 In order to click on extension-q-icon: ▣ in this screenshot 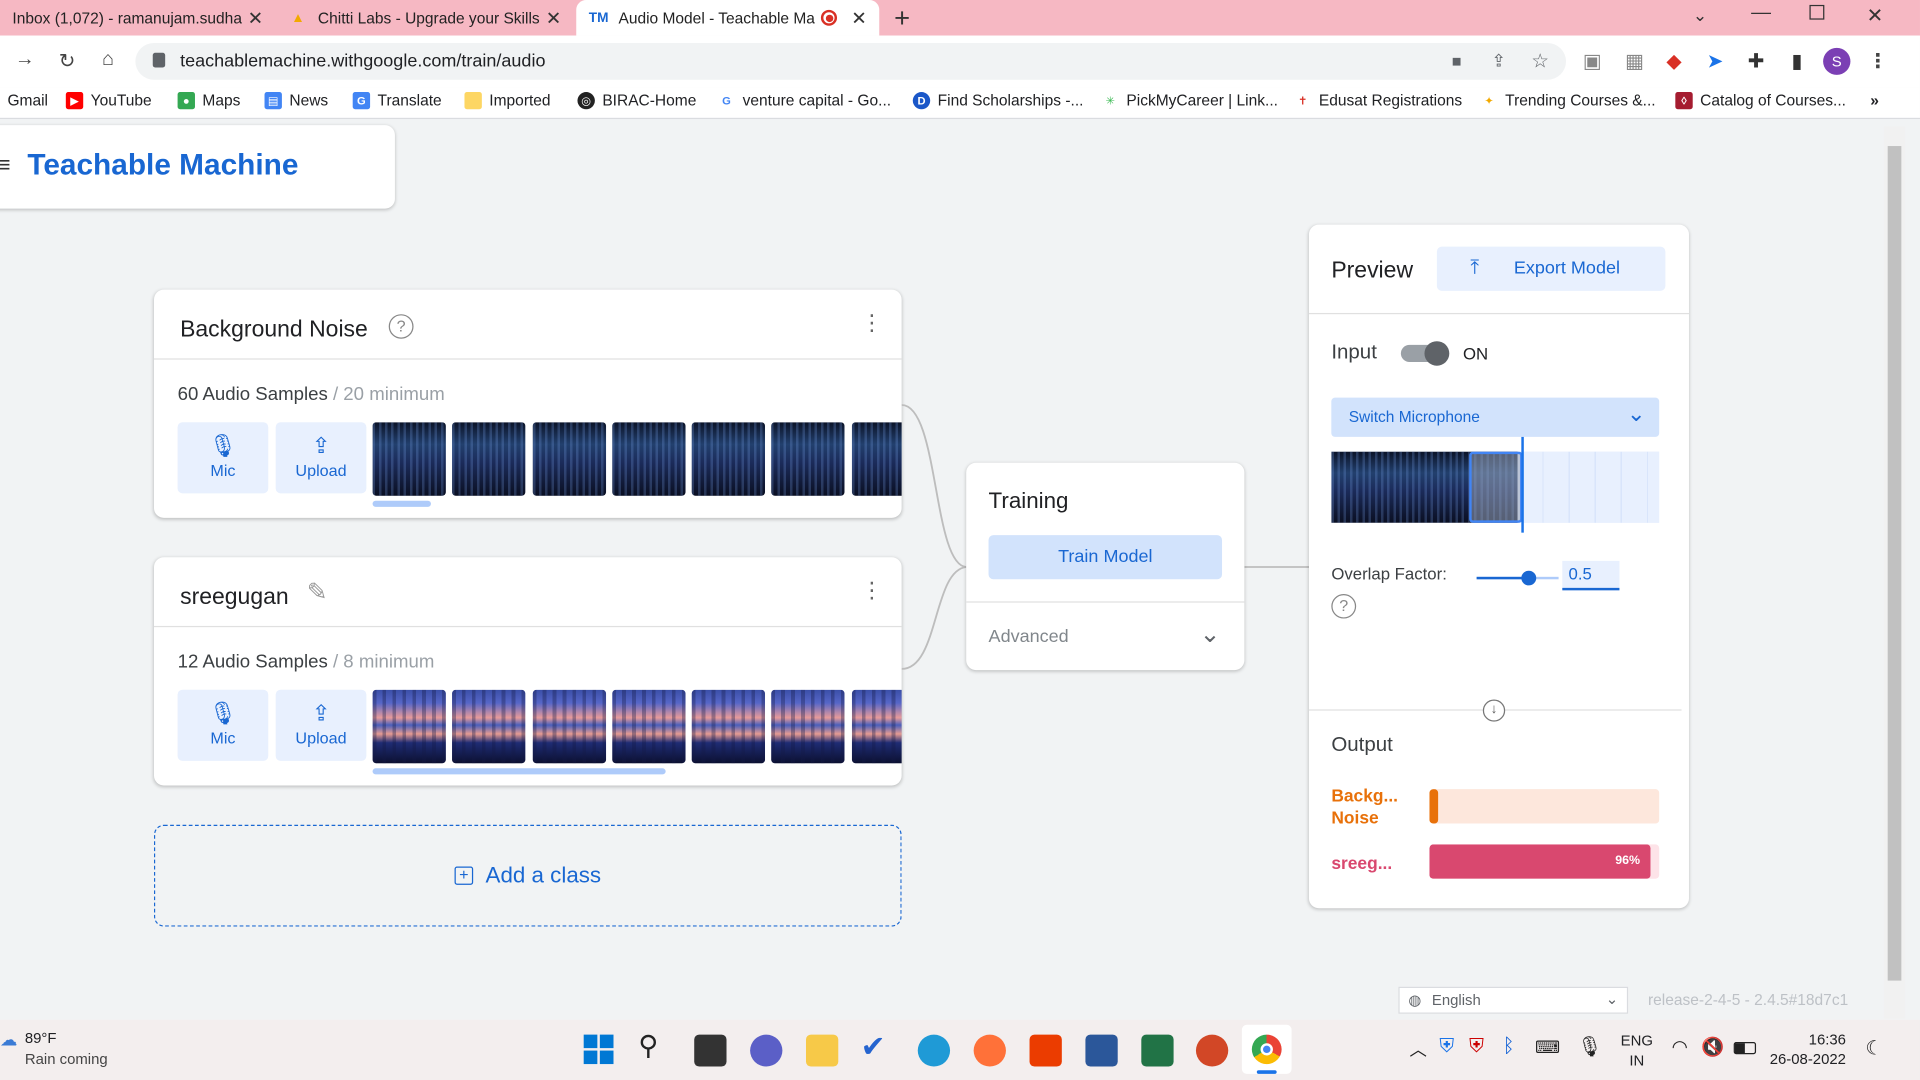, I will do `click(1592, 61)`.